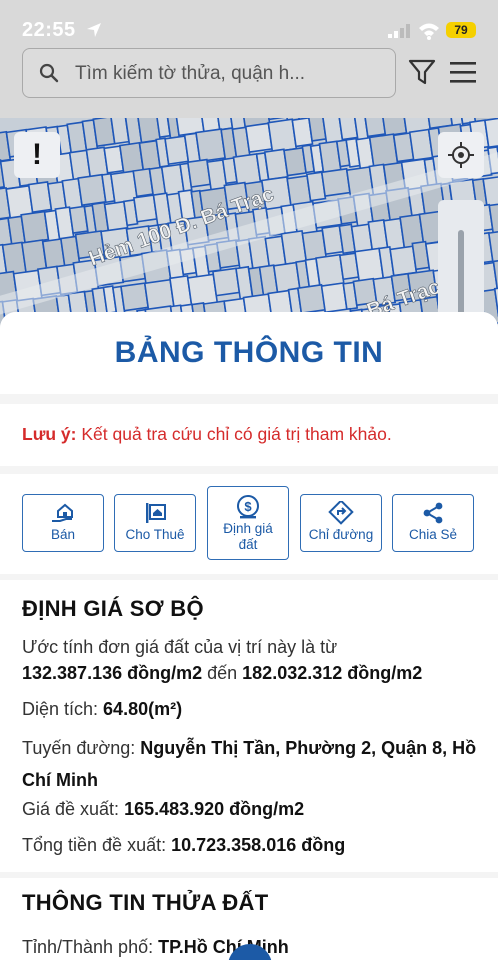  I want to click on crosshair-icon, so click(461, 155).